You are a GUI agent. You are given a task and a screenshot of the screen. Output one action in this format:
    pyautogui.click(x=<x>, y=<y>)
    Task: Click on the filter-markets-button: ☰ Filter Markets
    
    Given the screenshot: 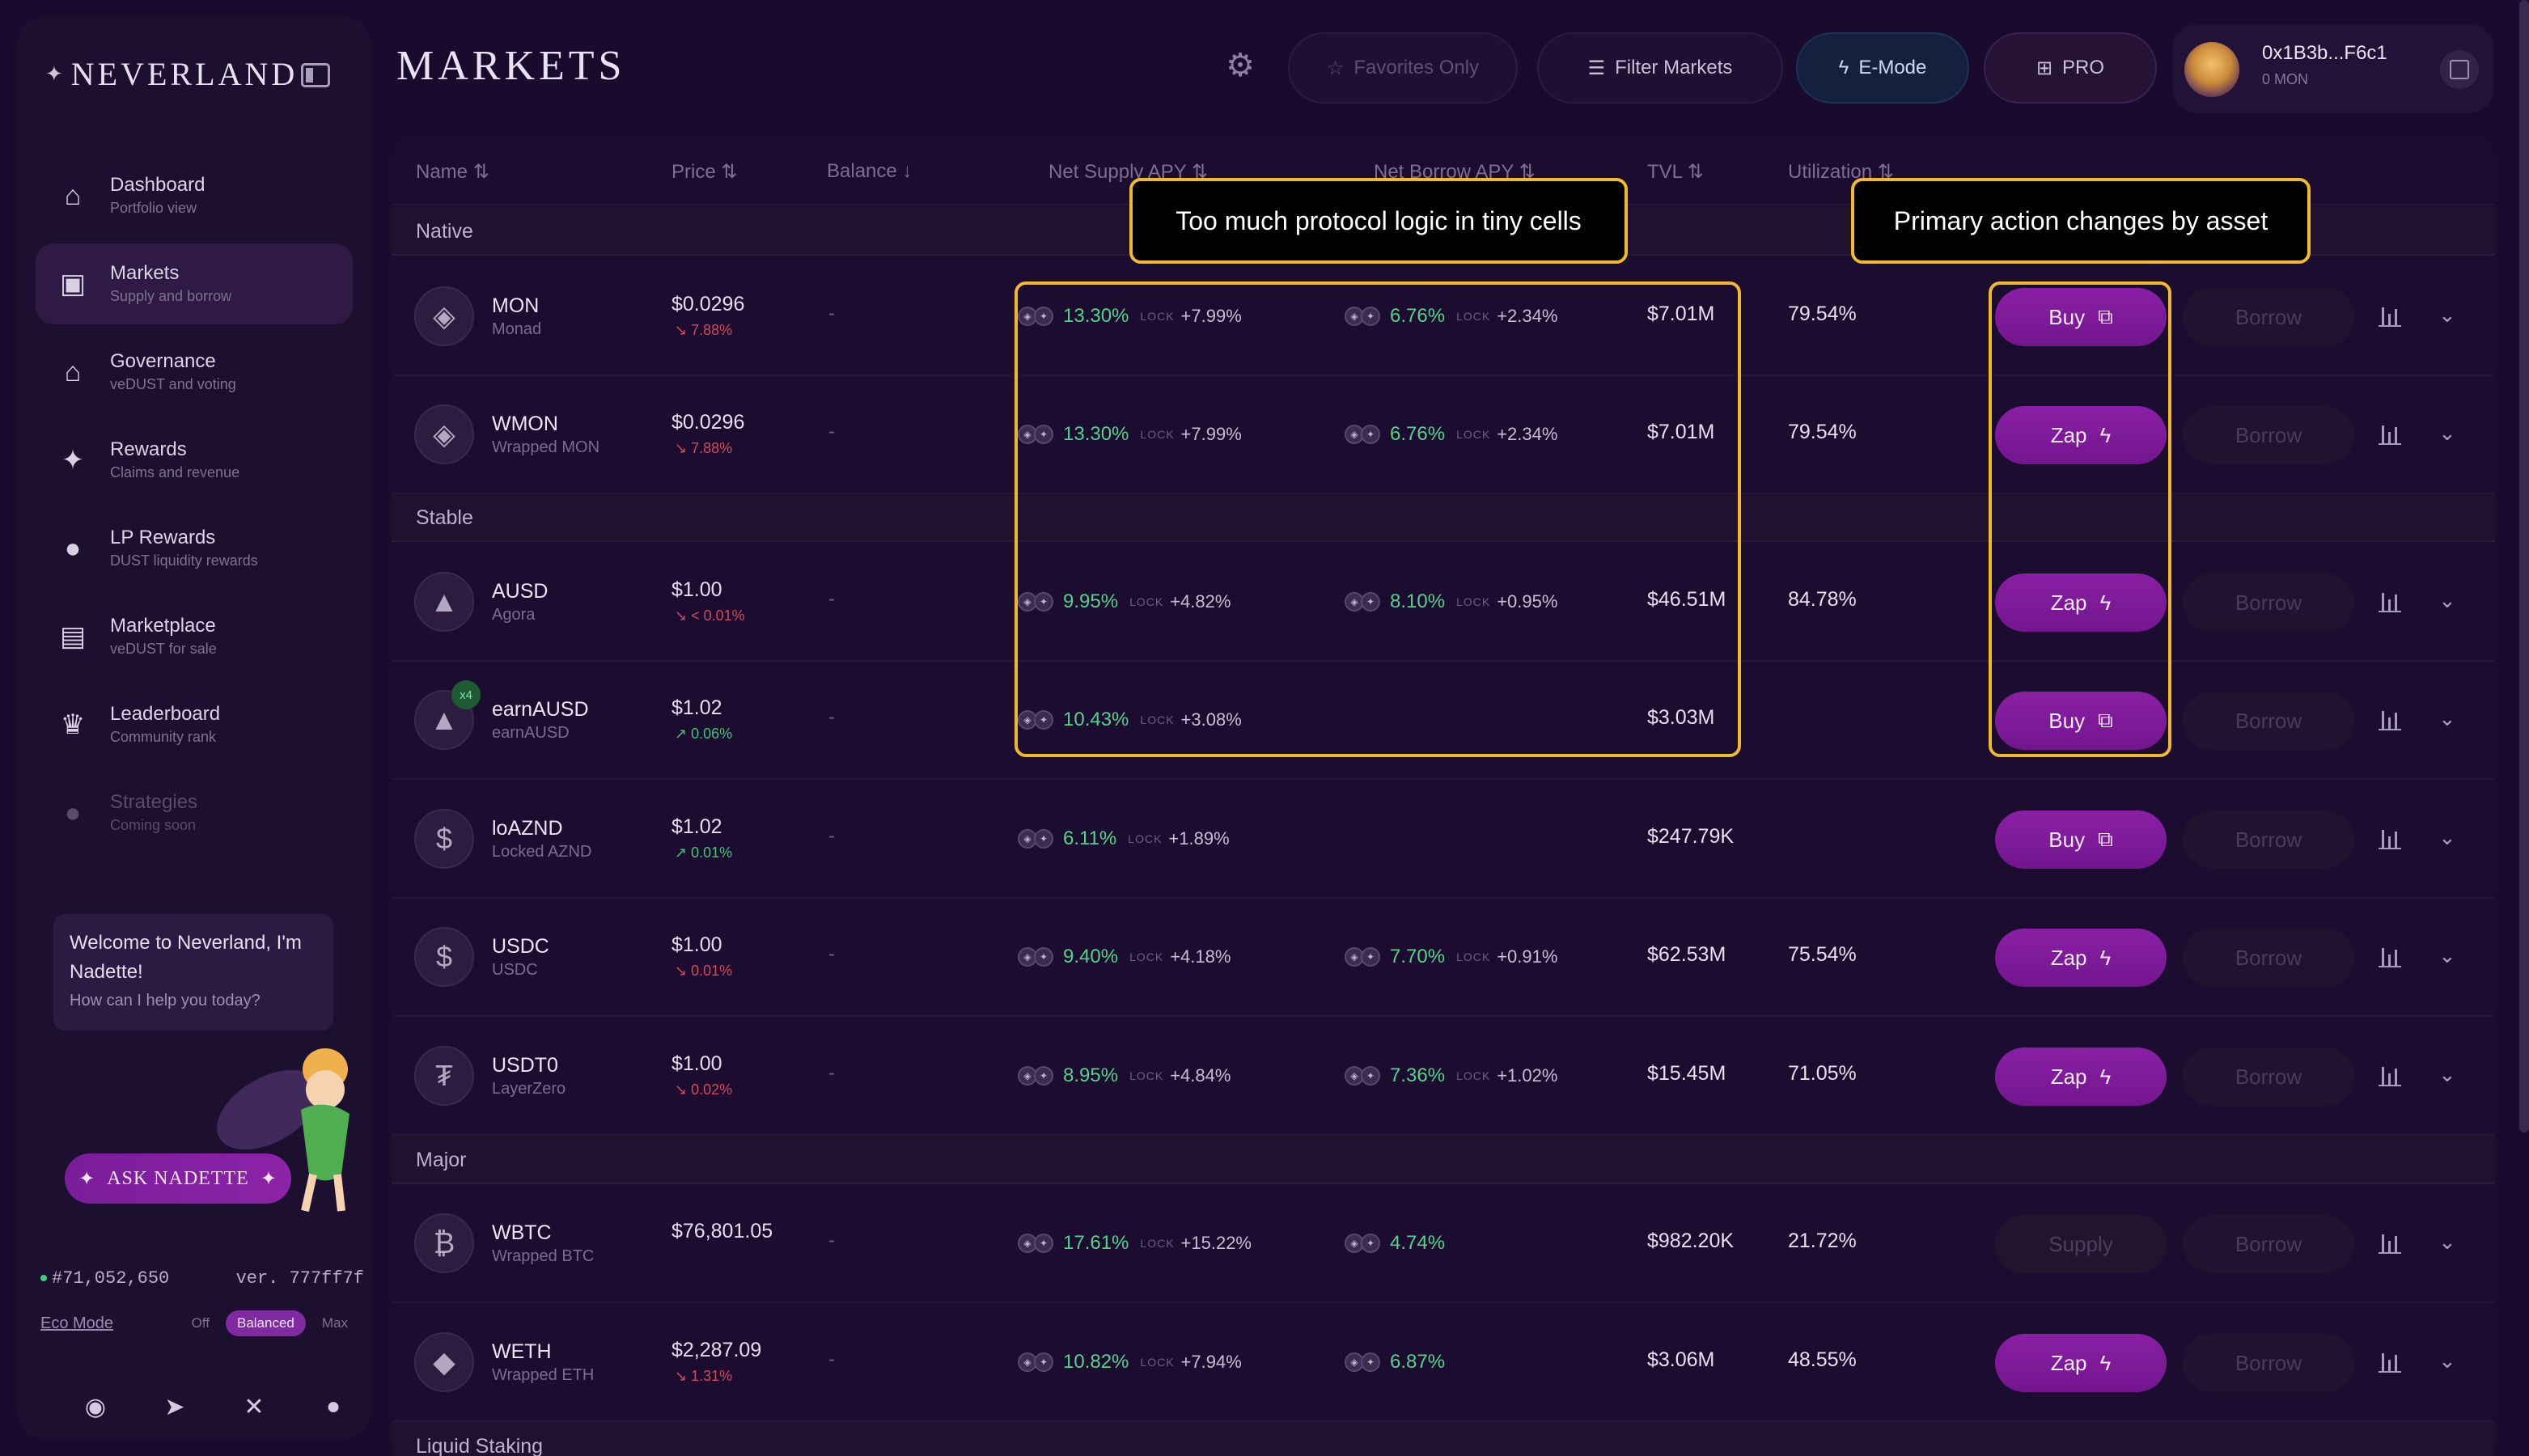 What is the action you would take?
    pyautogui.click(x=1660, y=68)
    